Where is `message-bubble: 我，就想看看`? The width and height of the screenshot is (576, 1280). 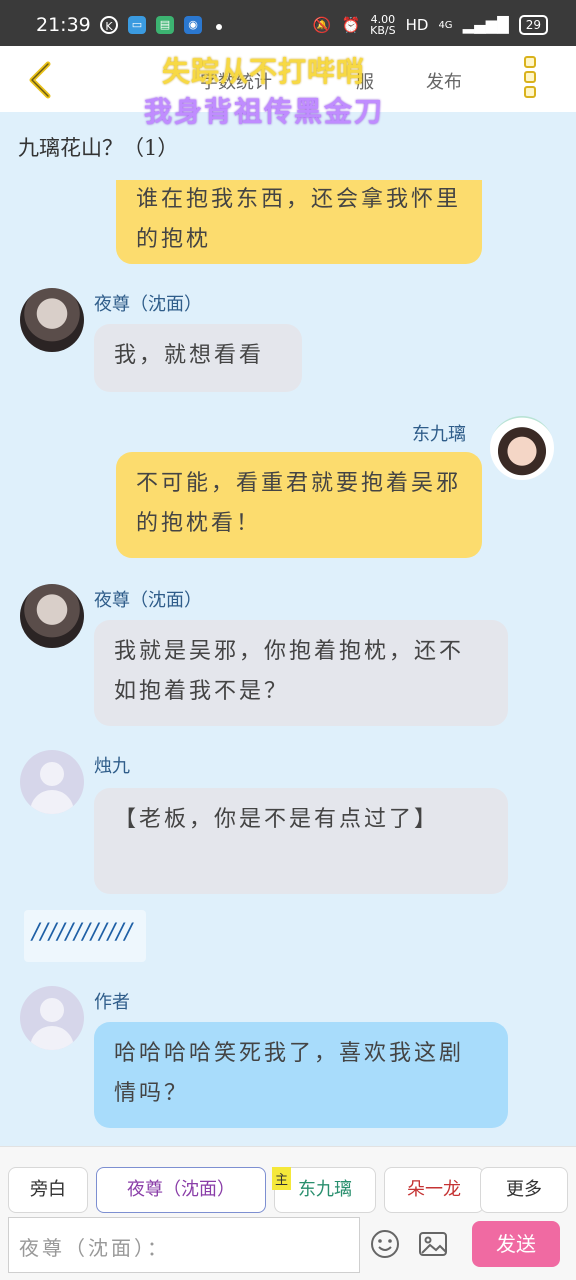 message-bubble: 我，就想看看 is located at coordinates (198, 358).